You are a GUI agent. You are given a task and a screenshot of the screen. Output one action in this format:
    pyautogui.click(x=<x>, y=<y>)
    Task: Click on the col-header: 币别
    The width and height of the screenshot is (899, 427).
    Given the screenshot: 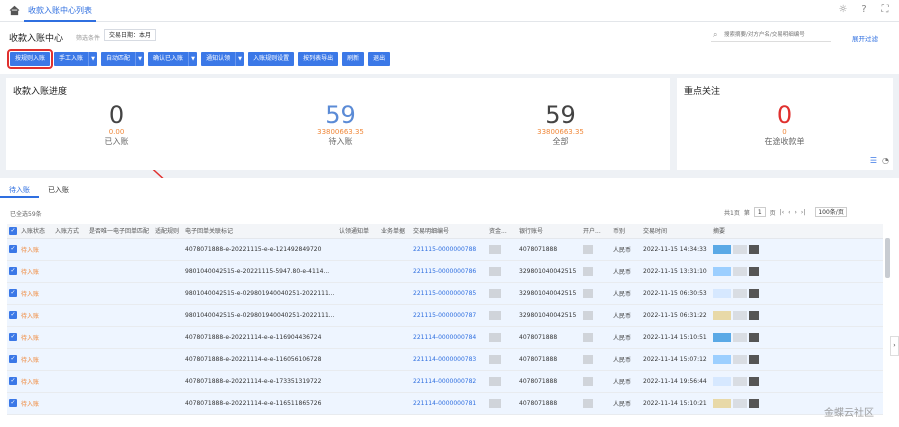 What is the action you would take?
    pyautogui.click(x=626, y=231)
    